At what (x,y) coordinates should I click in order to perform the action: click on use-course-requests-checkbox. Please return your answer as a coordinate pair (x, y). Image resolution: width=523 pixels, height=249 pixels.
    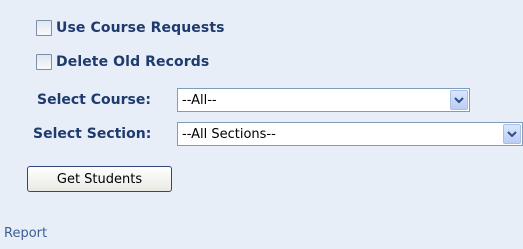
    Looking at the image, I should click on (44, 28).